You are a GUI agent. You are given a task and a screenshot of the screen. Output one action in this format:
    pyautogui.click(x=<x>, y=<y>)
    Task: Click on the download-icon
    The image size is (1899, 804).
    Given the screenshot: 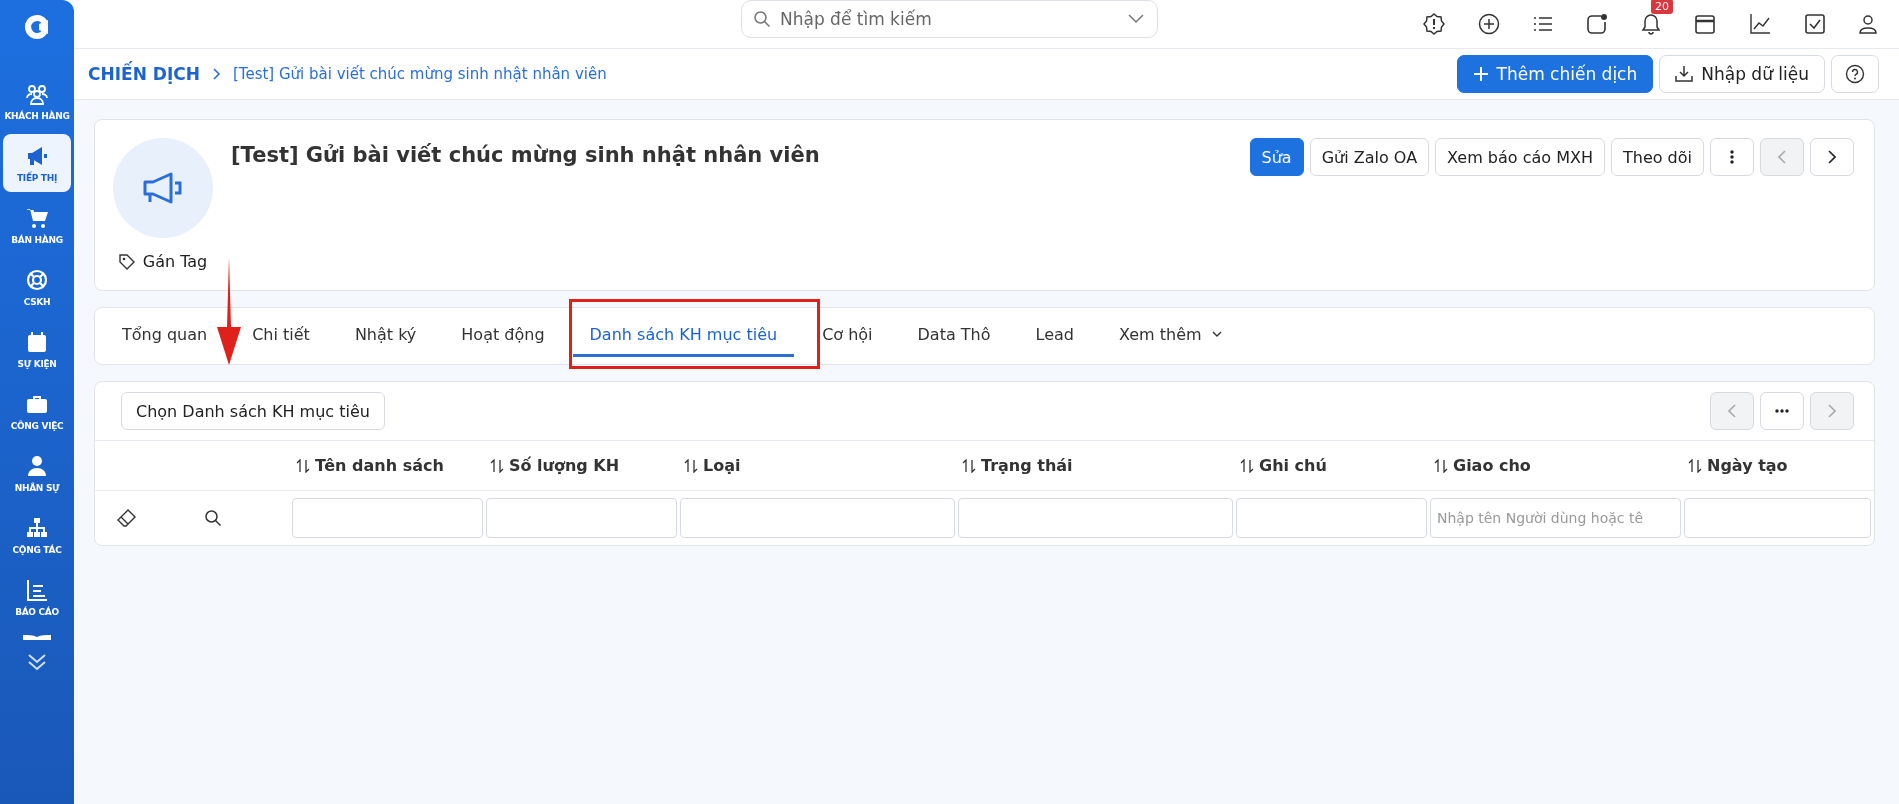 What is the action you would take?
    pyautogui.click(x=1684, y=74)
    